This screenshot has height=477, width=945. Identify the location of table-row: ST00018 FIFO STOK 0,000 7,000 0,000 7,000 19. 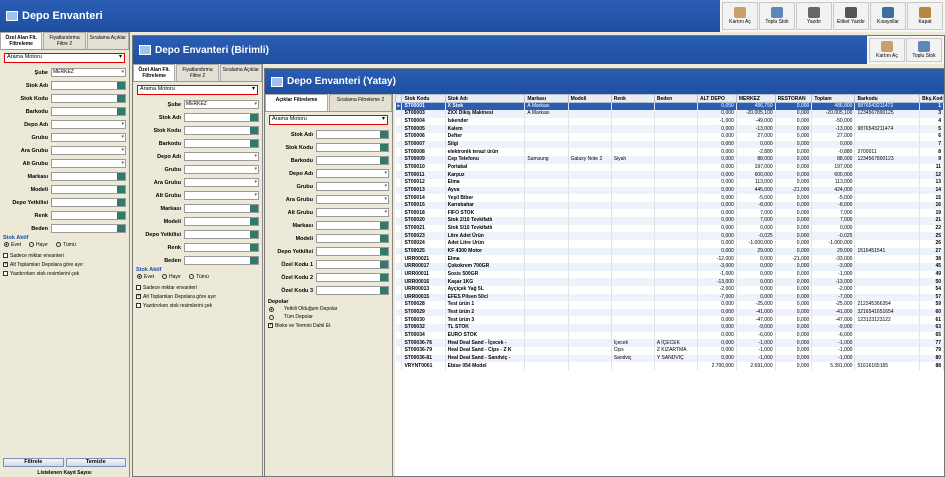
(669, 213).